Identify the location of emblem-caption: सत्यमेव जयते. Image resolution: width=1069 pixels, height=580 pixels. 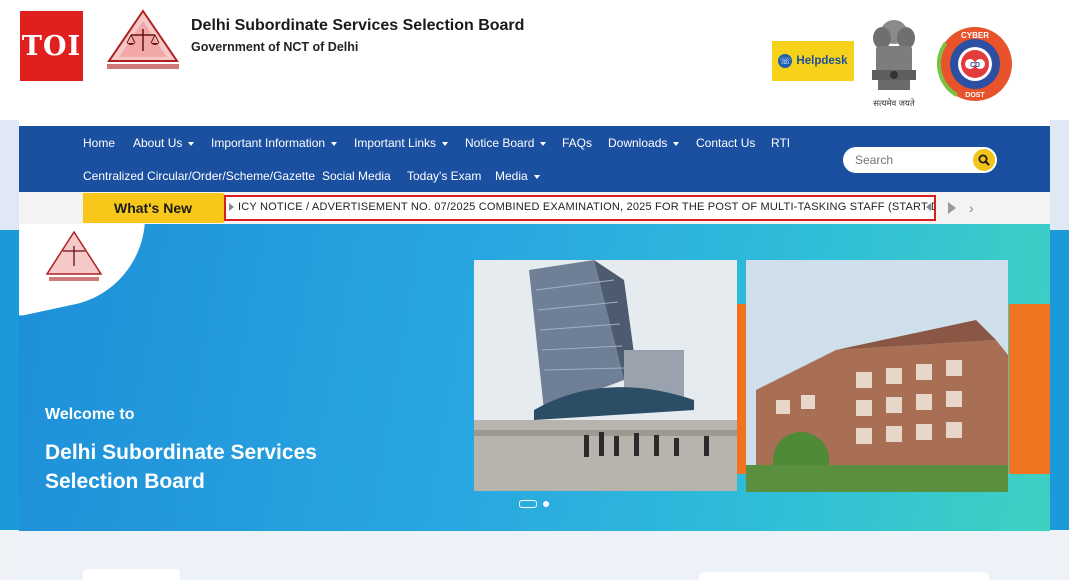
(894, 103).